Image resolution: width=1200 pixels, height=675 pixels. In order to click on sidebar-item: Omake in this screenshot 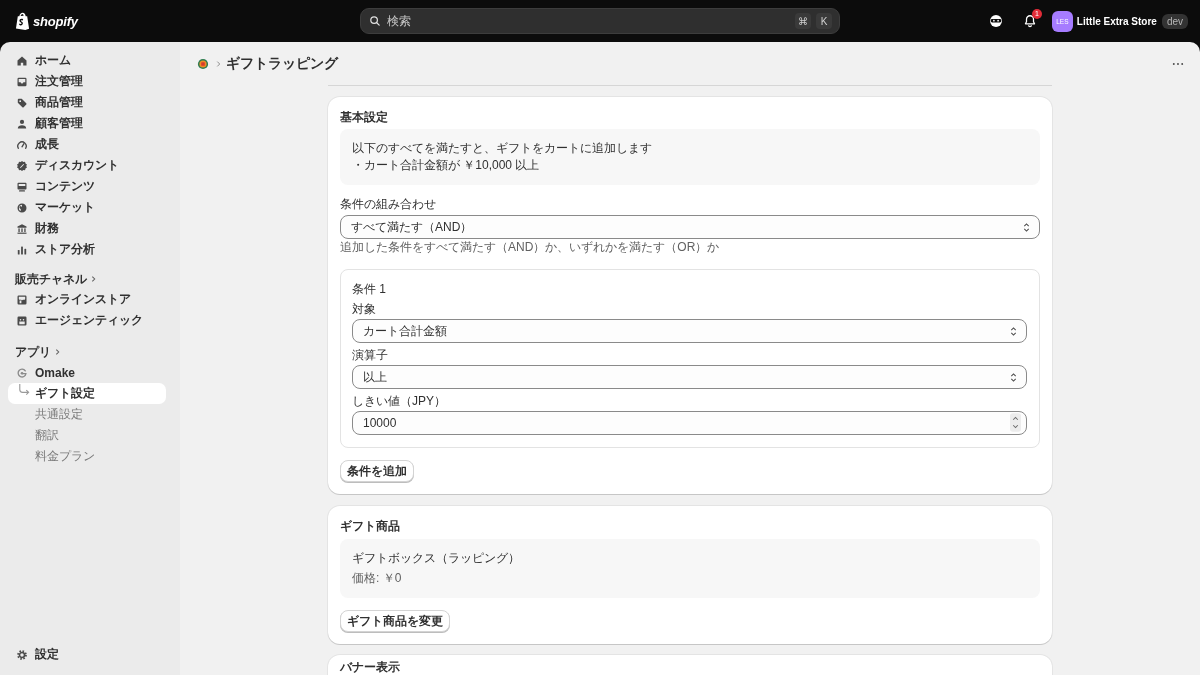, I will do `click(87, 372)`.